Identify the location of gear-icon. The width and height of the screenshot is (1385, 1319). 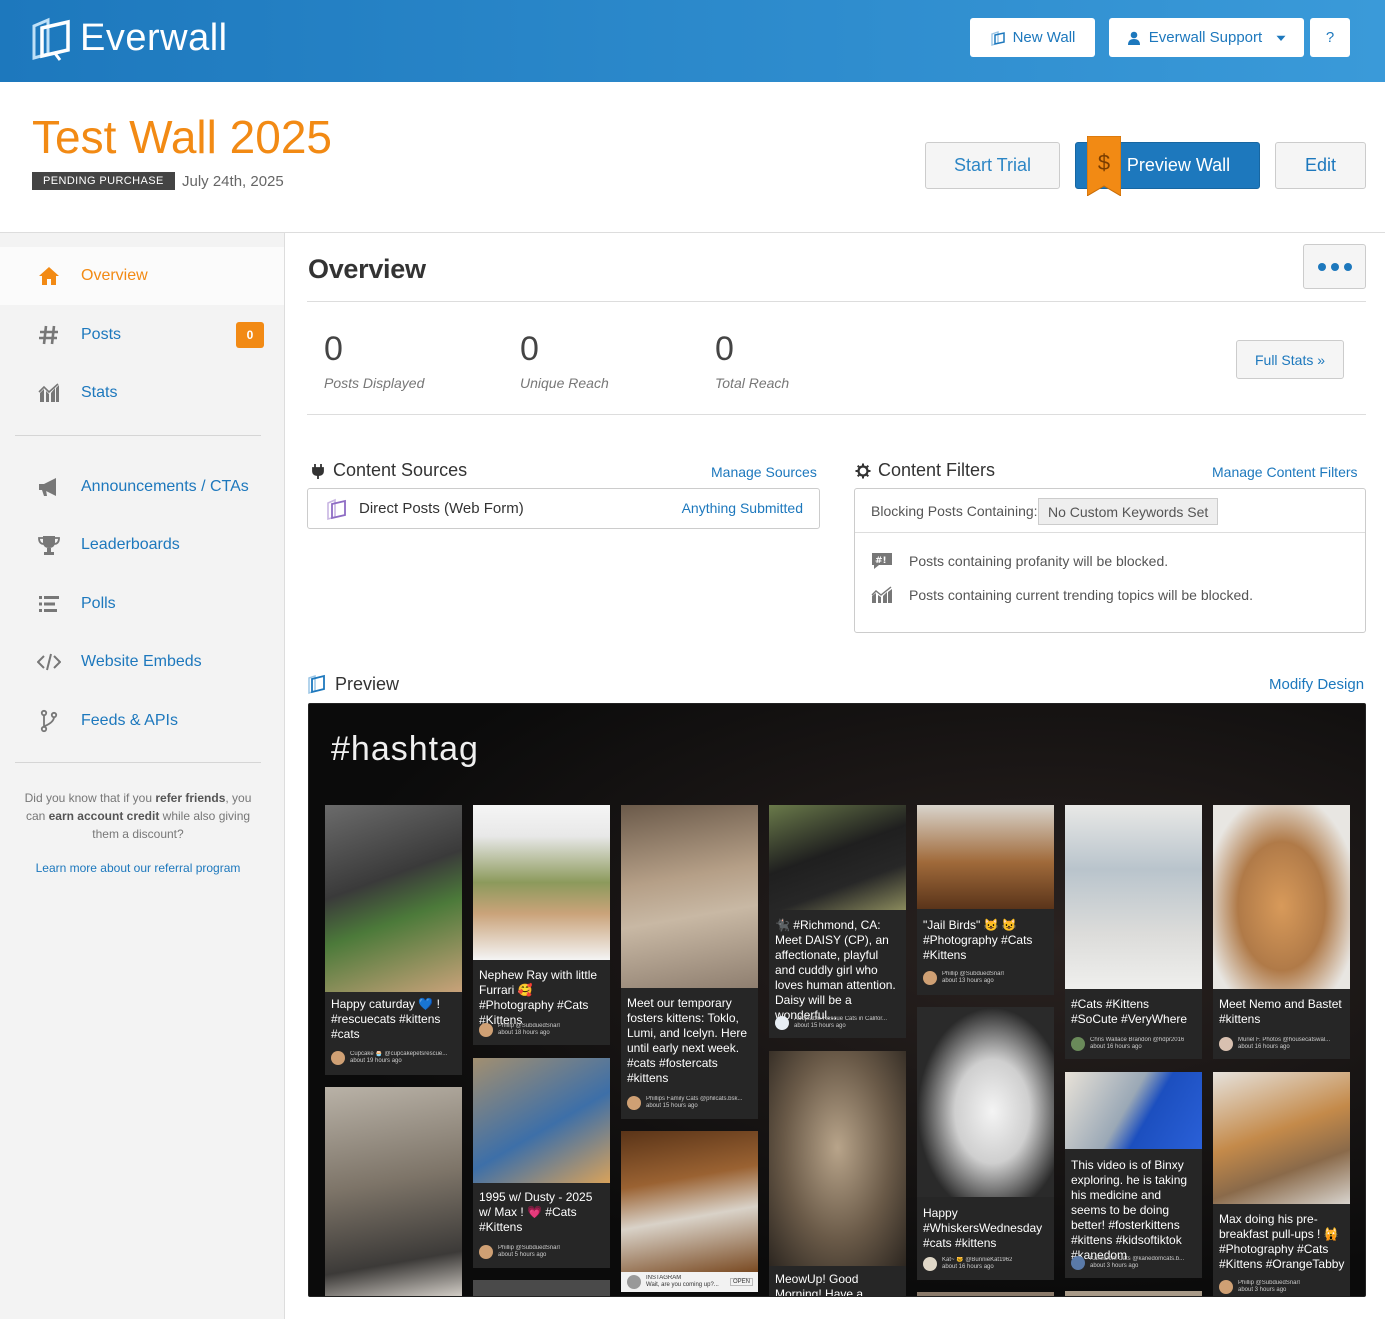
(863, 470).